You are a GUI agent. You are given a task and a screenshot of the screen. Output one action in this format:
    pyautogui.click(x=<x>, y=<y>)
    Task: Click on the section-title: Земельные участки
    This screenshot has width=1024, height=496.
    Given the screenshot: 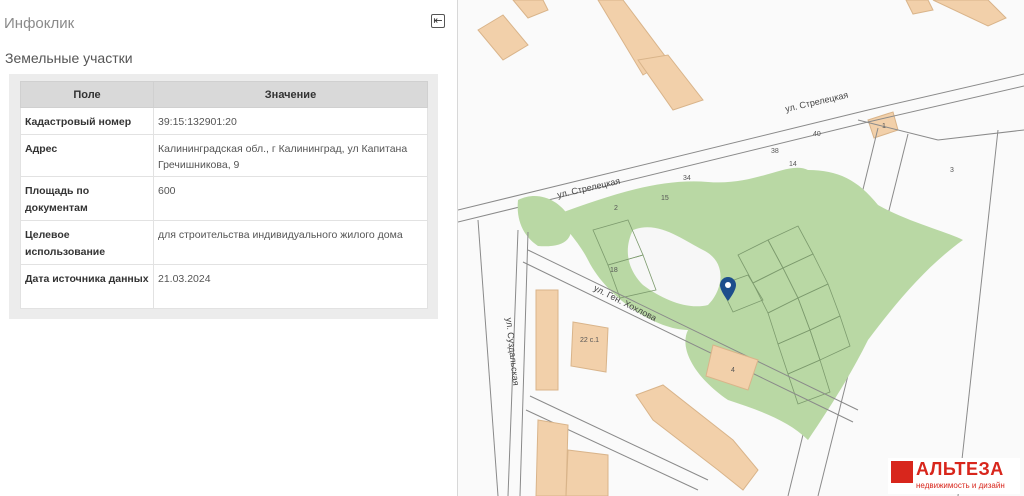 What is the action you would take?
    pyautogui.click(x=69, y=58)
    